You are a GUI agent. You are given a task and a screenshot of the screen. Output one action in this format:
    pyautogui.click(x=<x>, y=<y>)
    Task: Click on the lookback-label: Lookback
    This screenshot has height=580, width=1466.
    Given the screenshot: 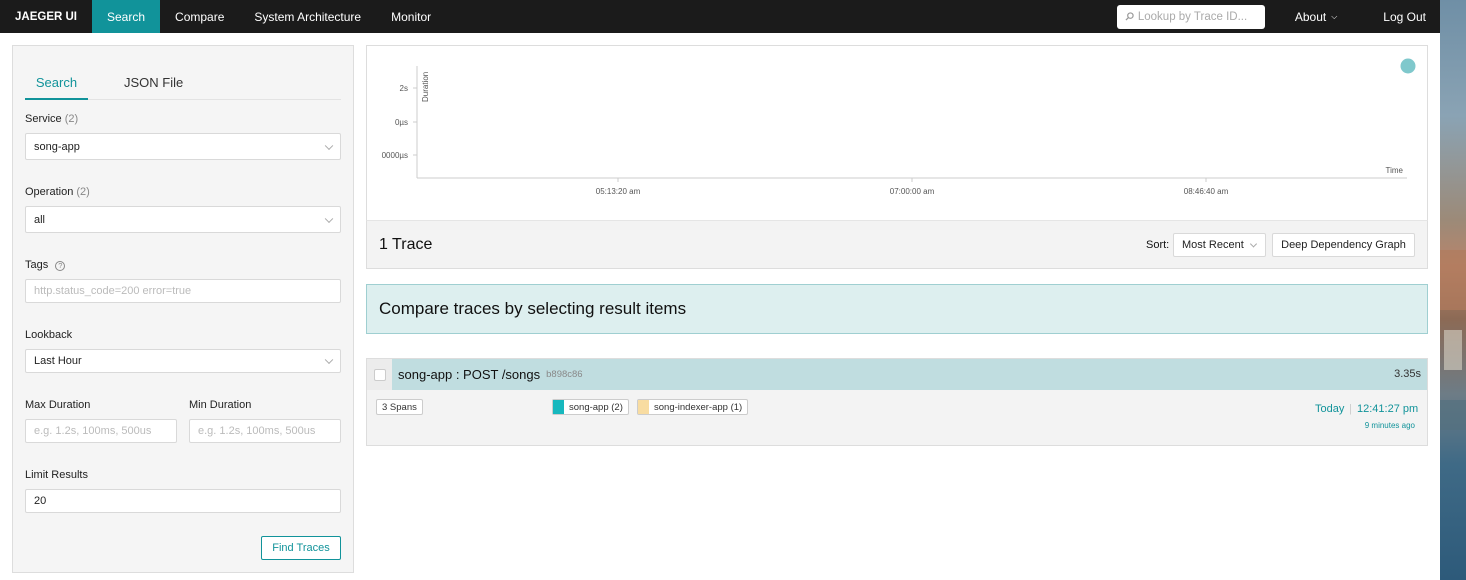 What is the action you would take?
    pyautogui.click(x=49, y=335)
    